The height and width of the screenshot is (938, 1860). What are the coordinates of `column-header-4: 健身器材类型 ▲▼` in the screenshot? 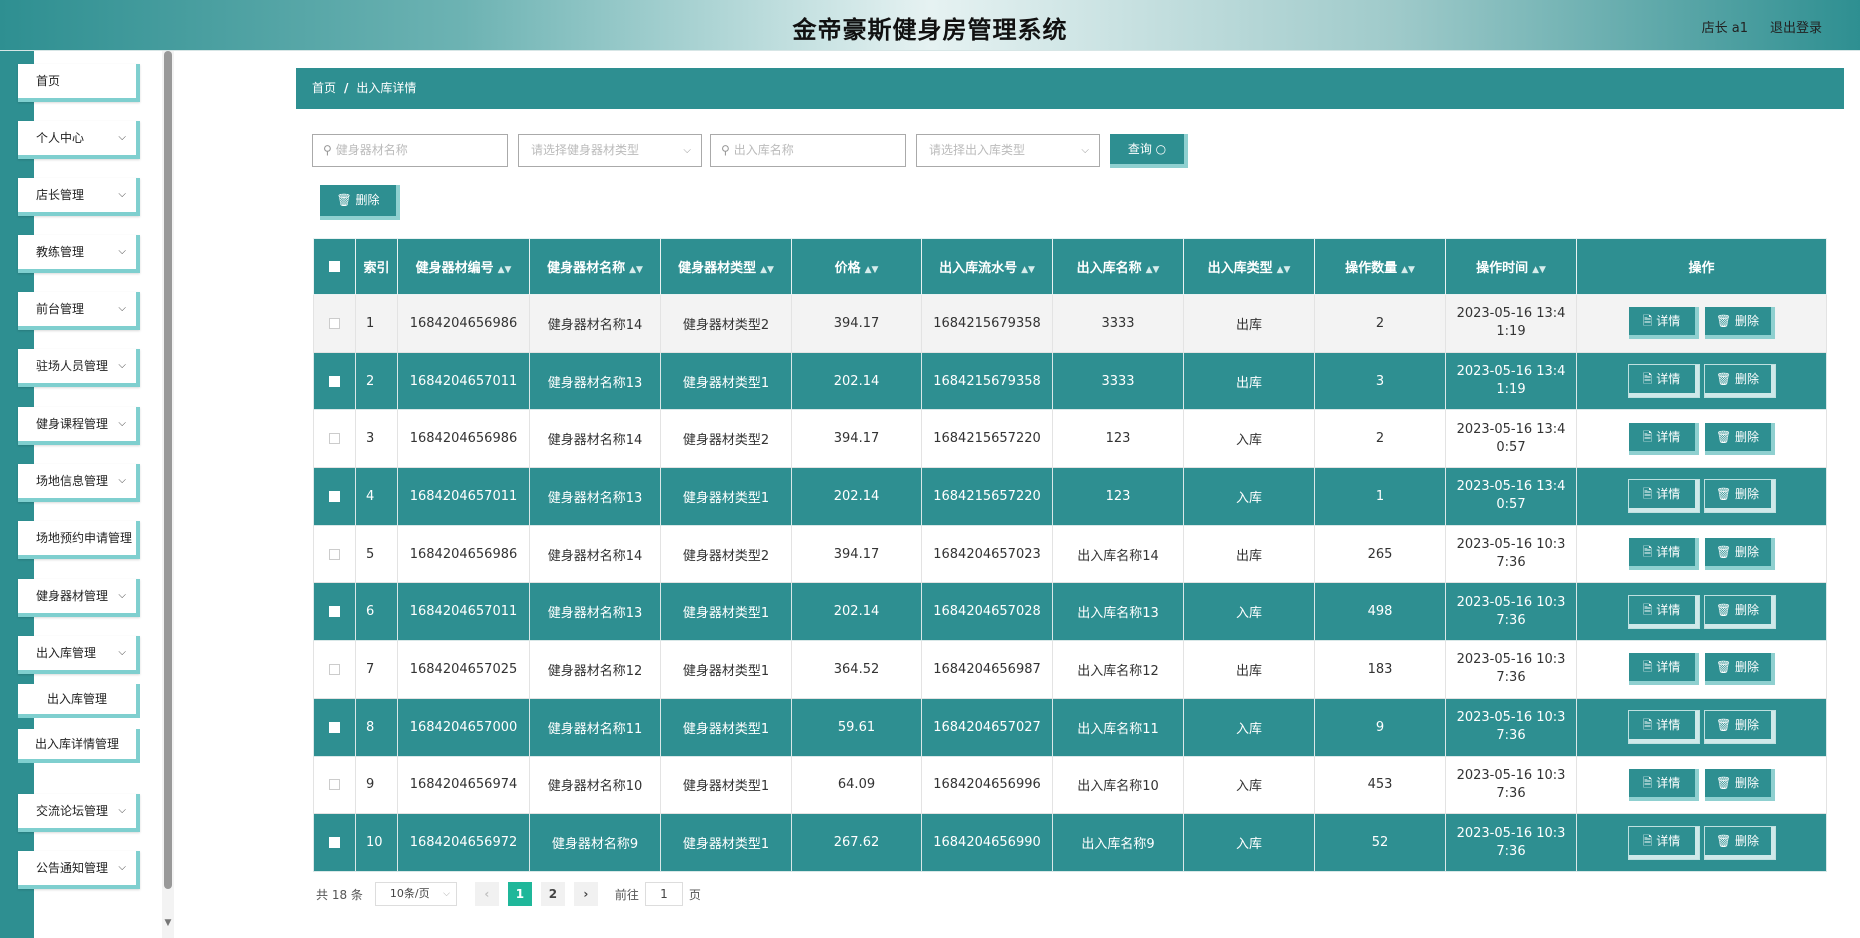 It's located at (726, 266).